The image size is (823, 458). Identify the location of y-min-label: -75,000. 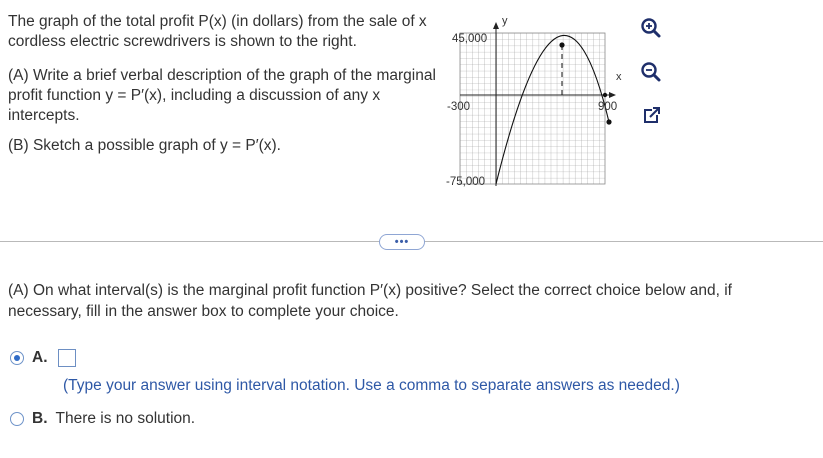
(465, 182).